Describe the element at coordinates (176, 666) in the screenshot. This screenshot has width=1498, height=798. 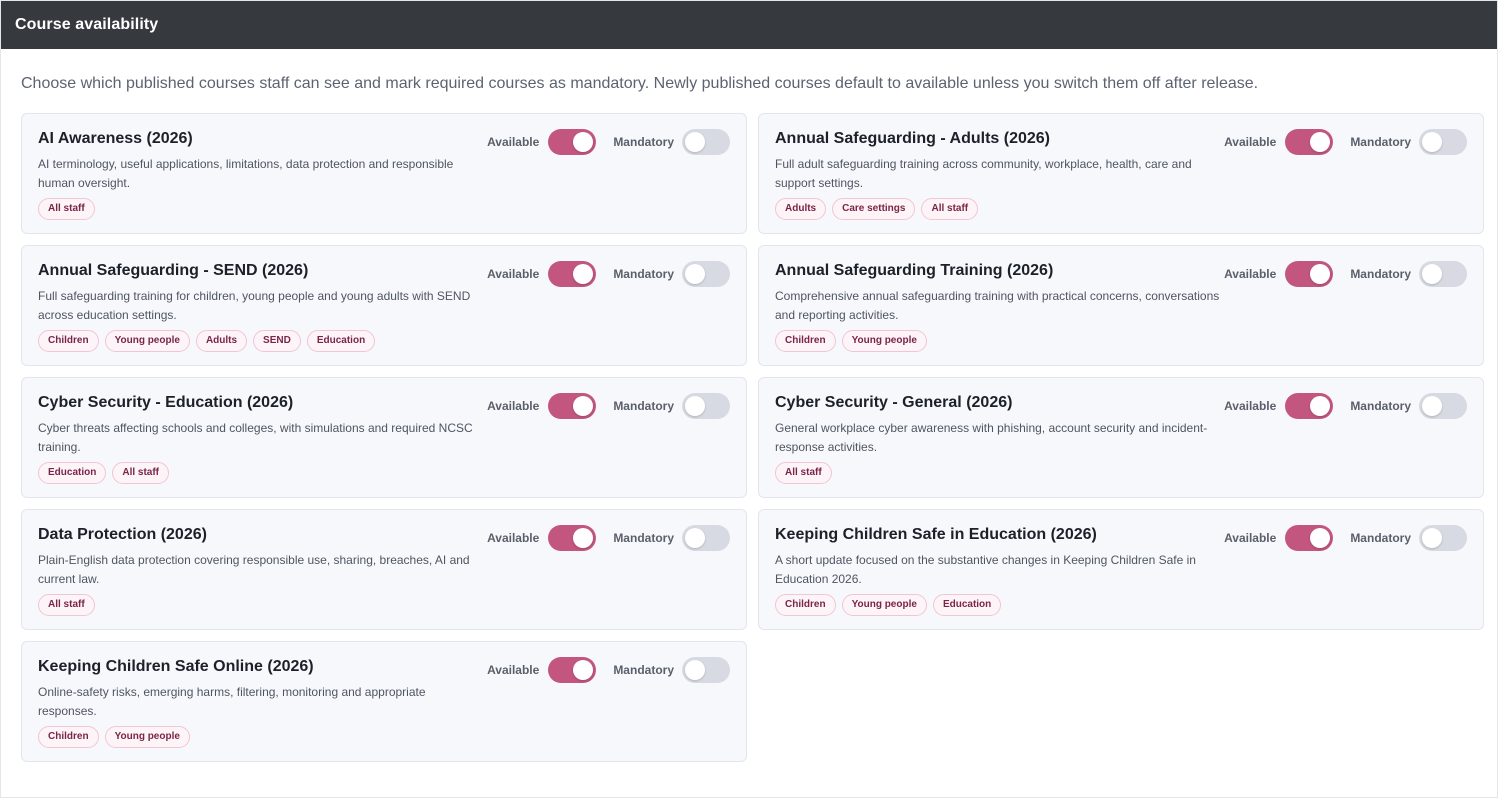
I see `course-title: Keeping Children Safe Online (2026)` at that location.